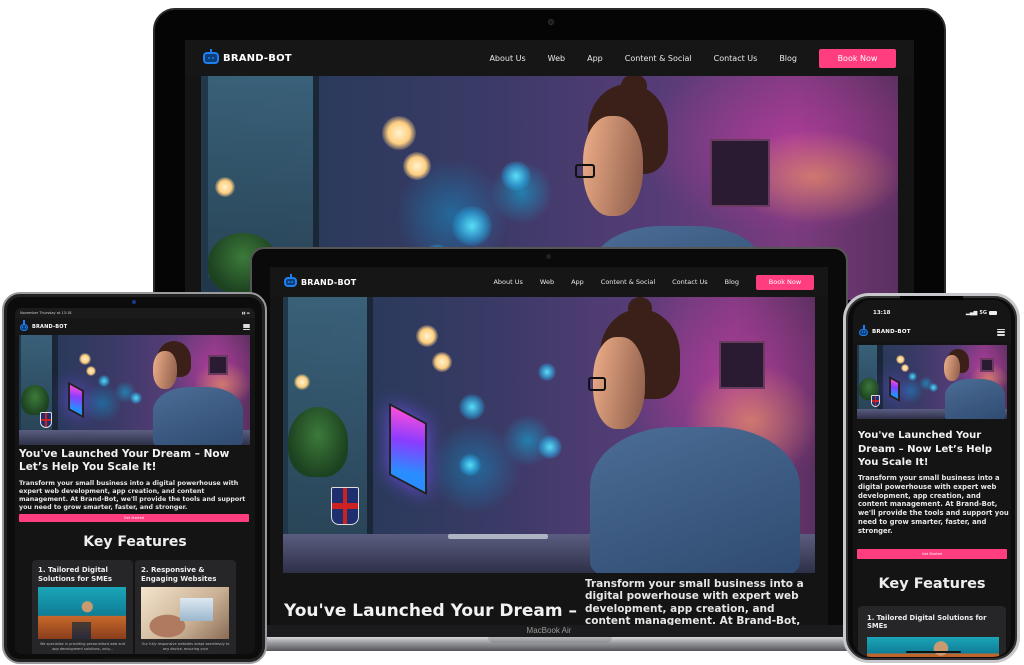  What do you see at coordinates (135, 313) in the screenshot?
I see `status-bar: November Thursday at 13:18 ▮▮ ▬` at bounding box center [135, 313].